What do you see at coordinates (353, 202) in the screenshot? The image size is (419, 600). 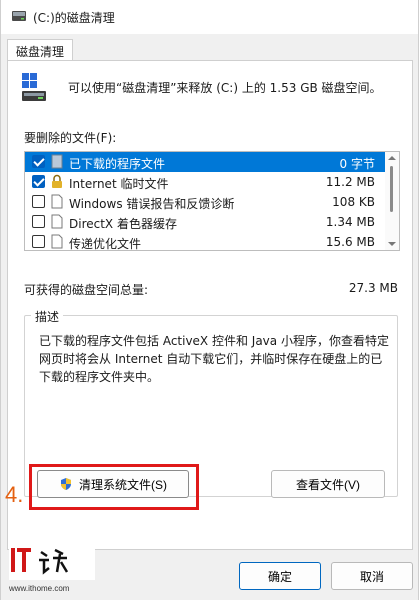 I see `file-size: 108 KB` at bounding box center [353, 202].